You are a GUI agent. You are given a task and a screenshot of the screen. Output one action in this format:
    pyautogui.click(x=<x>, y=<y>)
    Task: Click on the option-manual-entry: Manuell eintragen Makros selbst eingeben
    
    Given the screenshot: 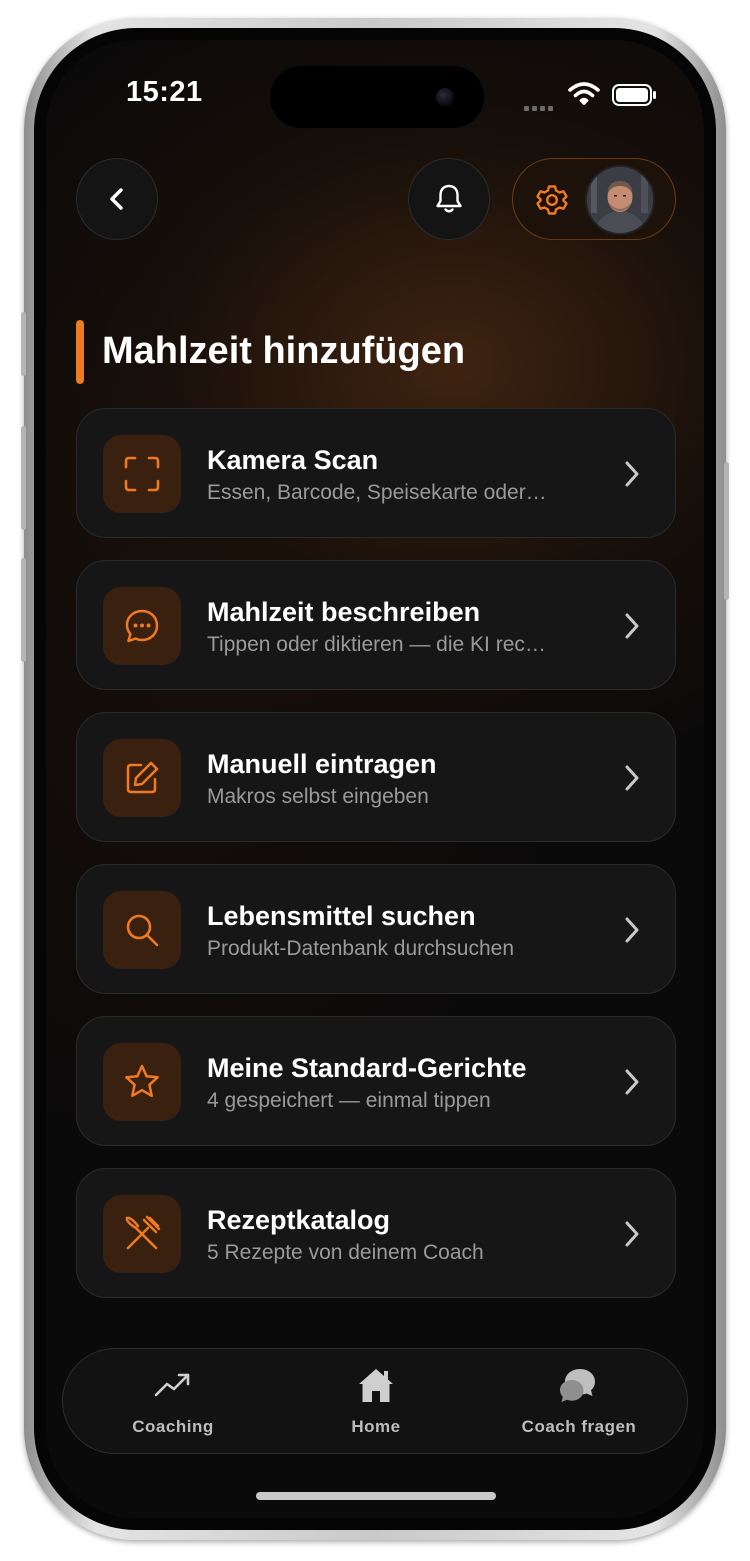 What is the action you would take?
    pyautogui.click(x=376, y=777)
    